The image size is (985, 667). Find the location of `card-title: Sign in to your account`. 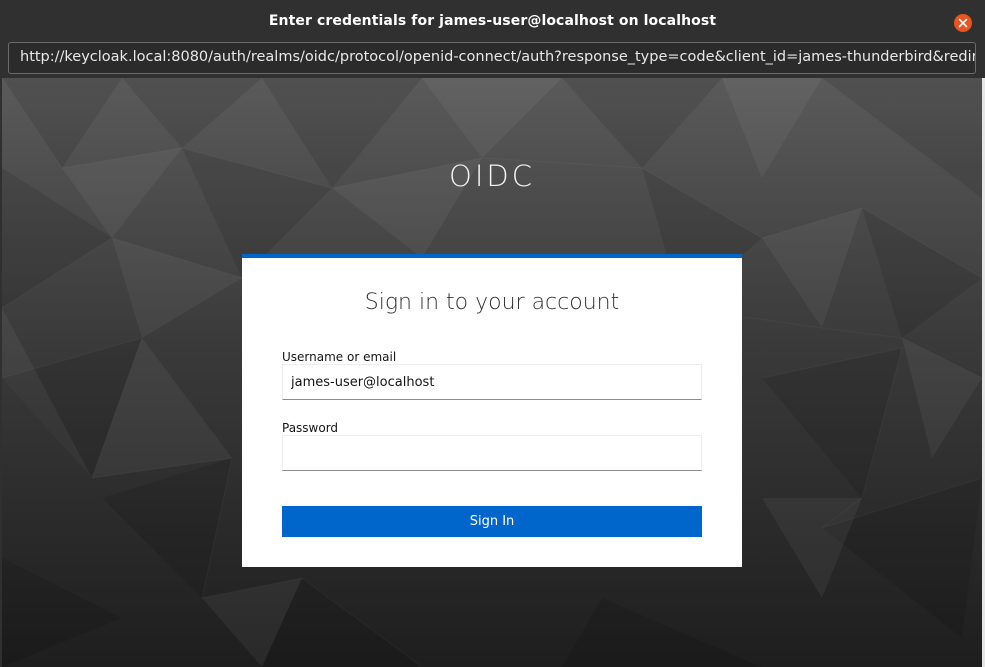

card-title: Sign in to your account is located at coordinates (492, 302).